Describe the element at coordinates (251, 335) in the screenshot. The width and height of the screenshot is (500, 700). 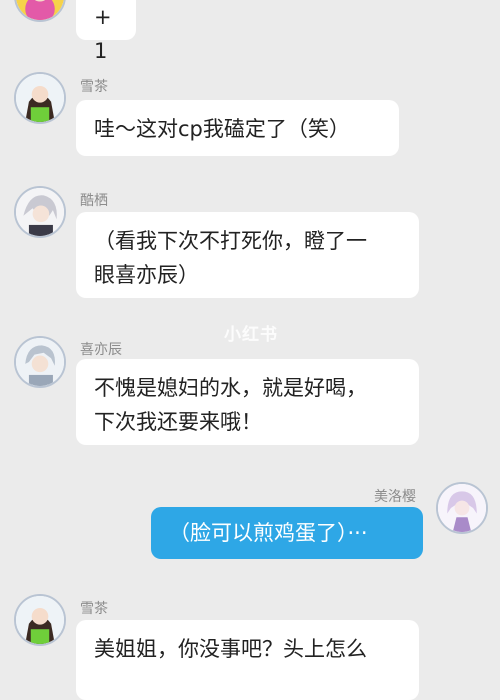
I see `watermark: 小红书` at that location.